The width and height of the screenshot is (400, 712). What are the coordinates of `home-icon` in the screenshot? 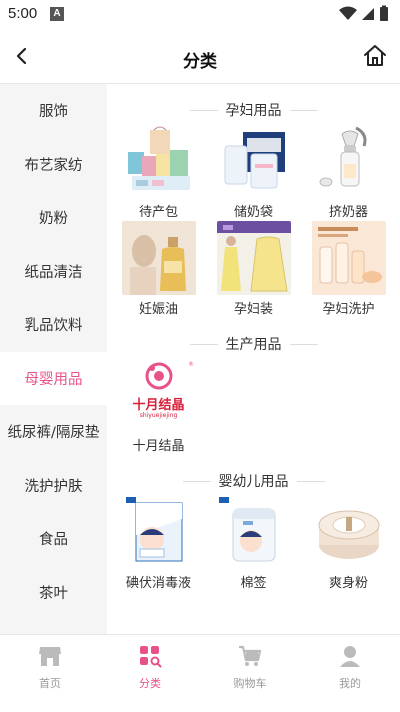 It's located at (375, 56).